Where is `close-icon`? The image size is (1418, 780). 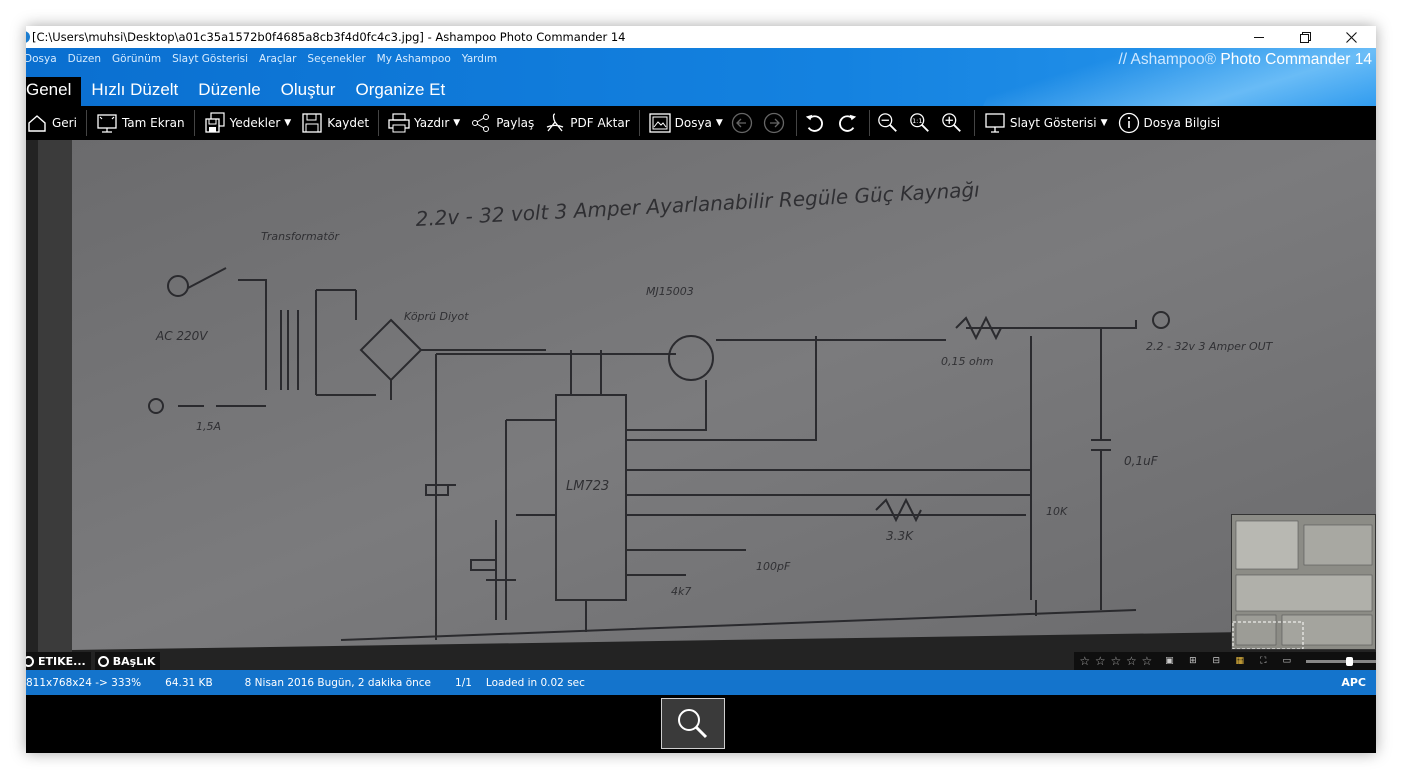
close-icon is located at coordinates (1351, 37).